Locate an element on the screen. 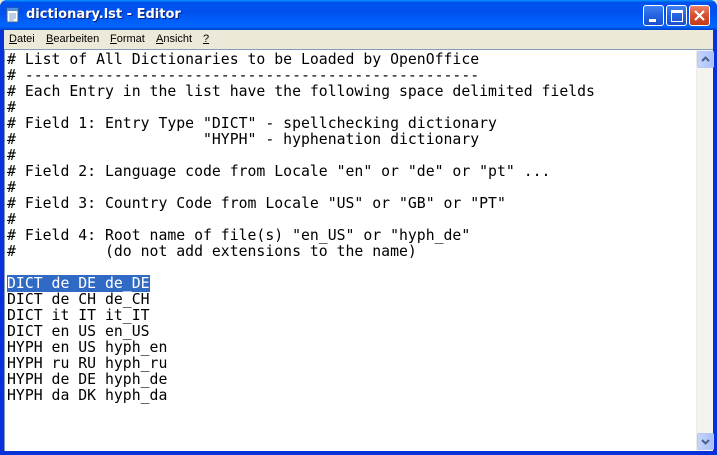 The width and height of the screenshot is (717, 455). text-line: DICT en US en_US is located at coordinates (351, 332).